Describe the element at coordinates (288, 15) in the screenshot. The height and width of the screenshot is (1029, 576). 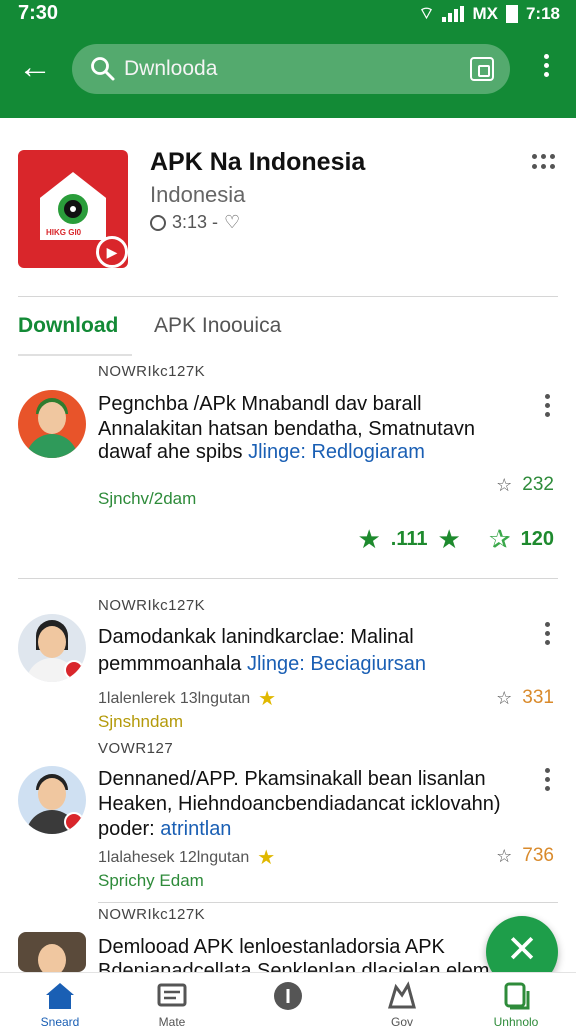
I see `status-bar: 7:30 ⌔ MX 7:18` at that location.